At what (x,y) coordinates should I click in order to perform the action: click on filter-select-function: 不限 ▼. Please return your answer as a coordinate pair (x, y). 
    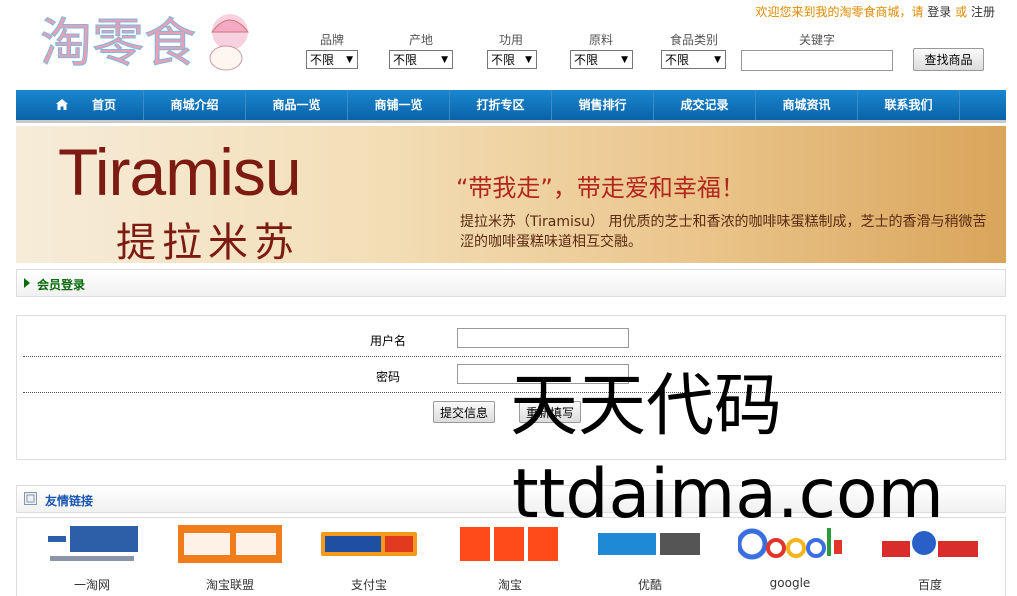
    Looking at the image, I should click on (512, 59).